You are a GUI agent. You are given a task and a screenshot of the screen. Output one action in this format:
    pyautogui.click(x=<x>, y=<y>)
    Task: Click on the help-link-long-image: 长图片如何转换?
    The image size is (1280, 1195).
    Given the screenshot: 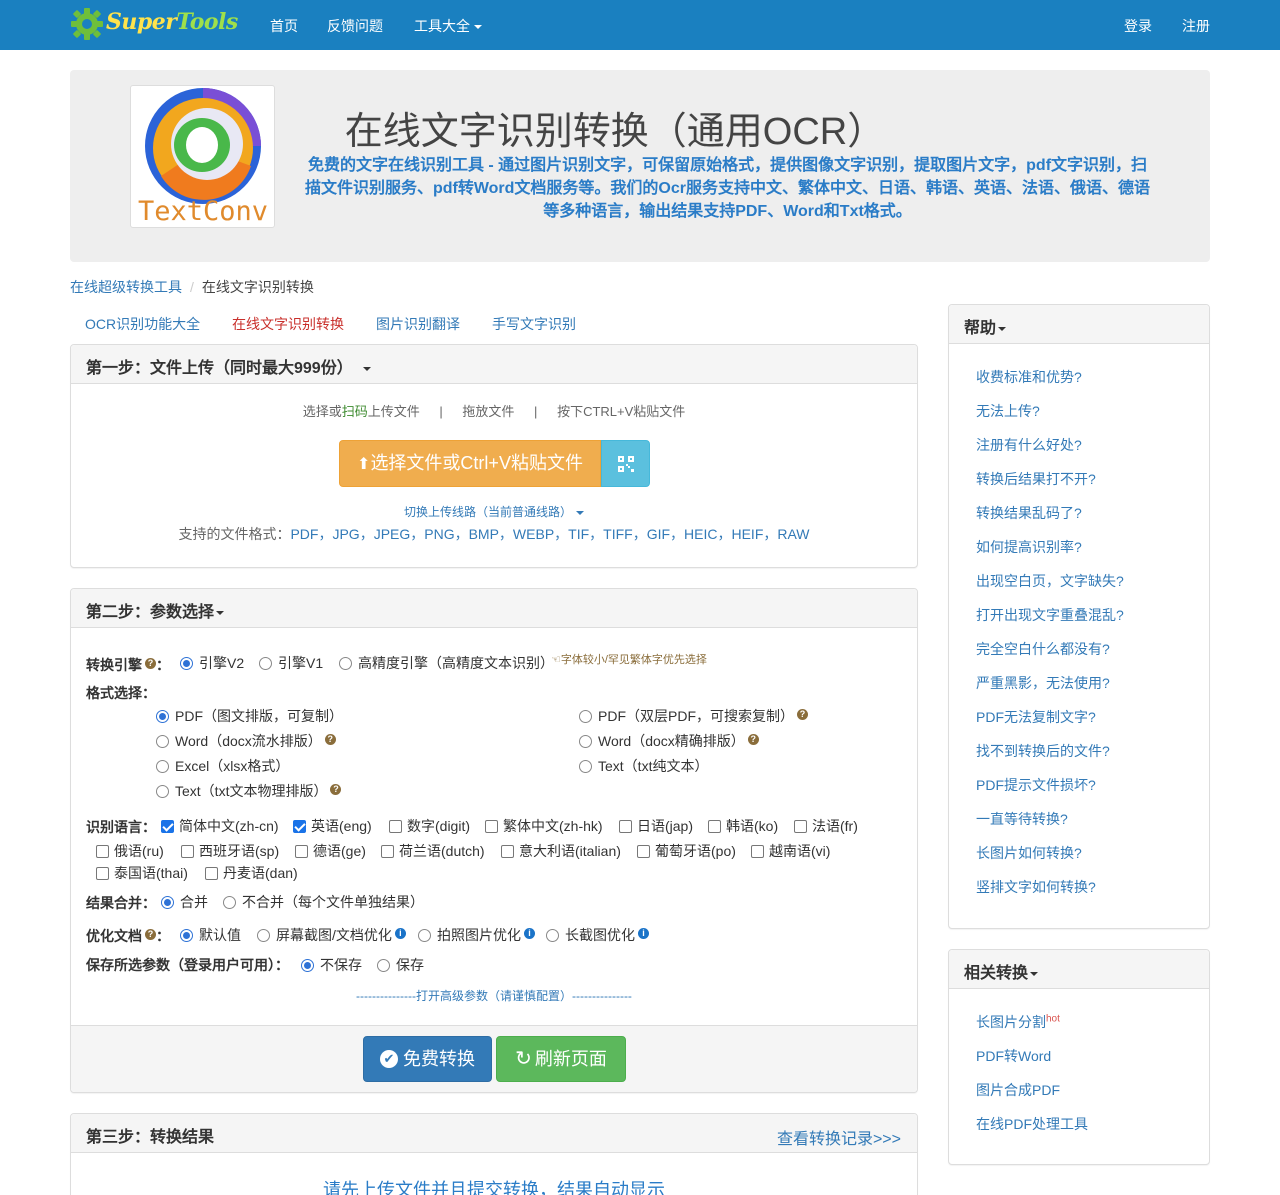 What is the action you would take?
    pyautogui.click(x=1029, y=853)
    